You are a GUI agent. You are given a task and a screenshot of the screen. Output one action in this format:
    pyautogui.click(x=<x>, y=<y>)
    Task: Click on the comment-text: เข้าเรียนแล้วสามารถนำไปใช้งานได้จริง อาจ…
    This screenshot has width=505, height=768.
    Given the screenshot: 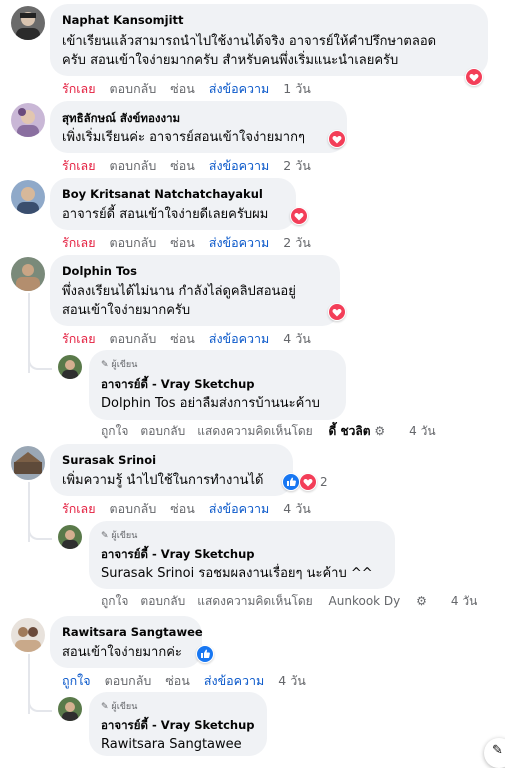 What is the action you would take?
    pyautogui.click(x=249, y=41)
    